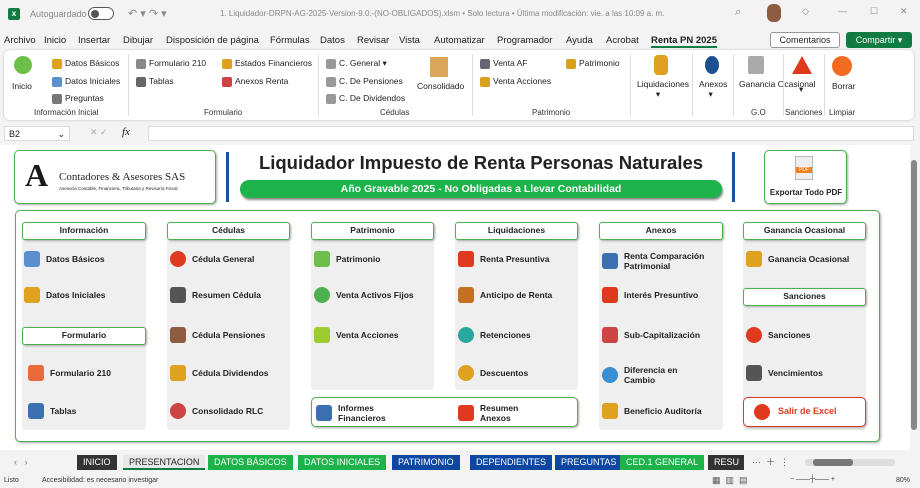 The height and width of the screenshot is (488, 920). What do you see at coordinates (90, 411) in the screenshot?
I see `item-tablas: Tablas` at bounding box center [90, 411].